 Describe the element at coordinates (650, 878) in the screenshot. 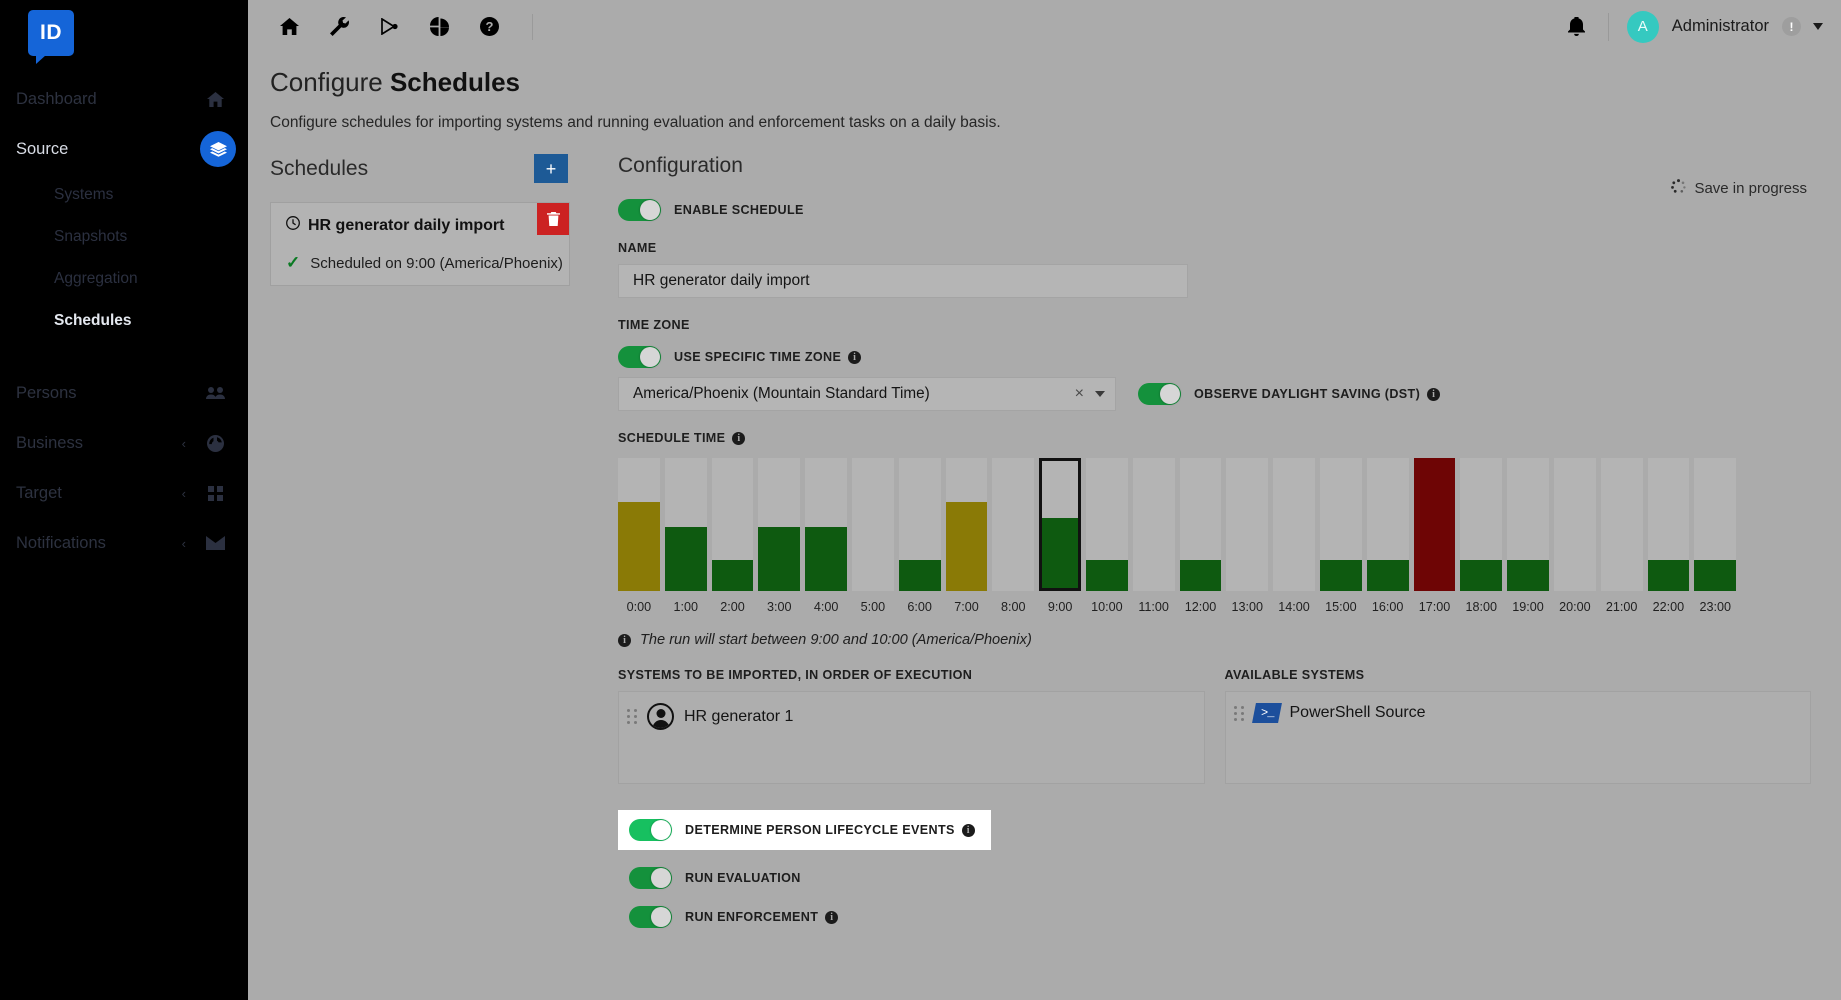

I see `run-evaluation-toggle` at that location.